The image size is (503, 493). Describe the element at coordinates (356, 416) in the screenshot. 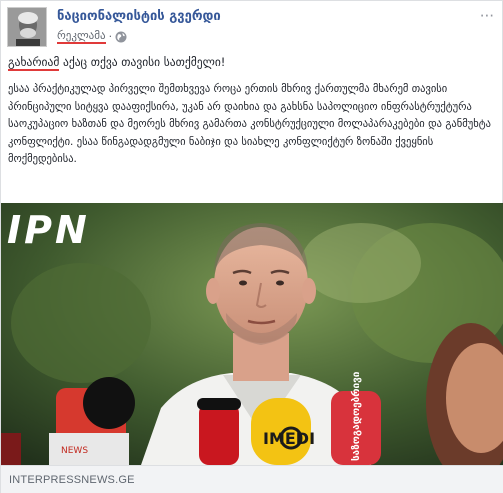

I see `mic-label-public-broadcaster: საზოგადოებრივი` at that location.